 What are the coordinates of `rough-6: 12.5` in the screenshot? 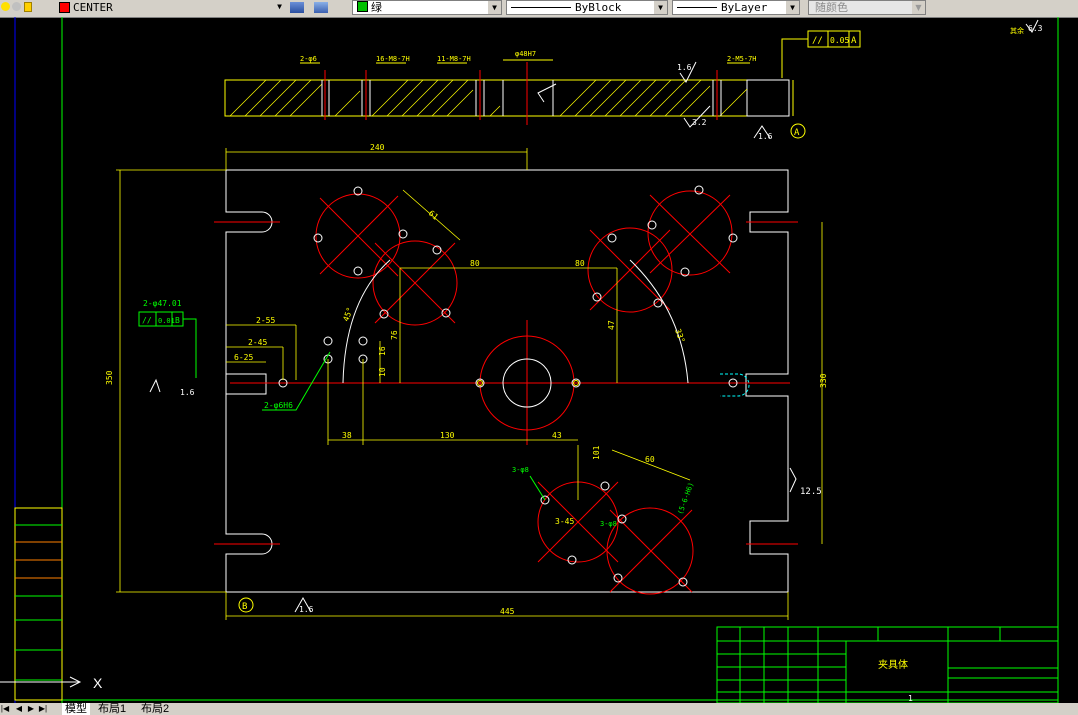 It's located at (811, 492).